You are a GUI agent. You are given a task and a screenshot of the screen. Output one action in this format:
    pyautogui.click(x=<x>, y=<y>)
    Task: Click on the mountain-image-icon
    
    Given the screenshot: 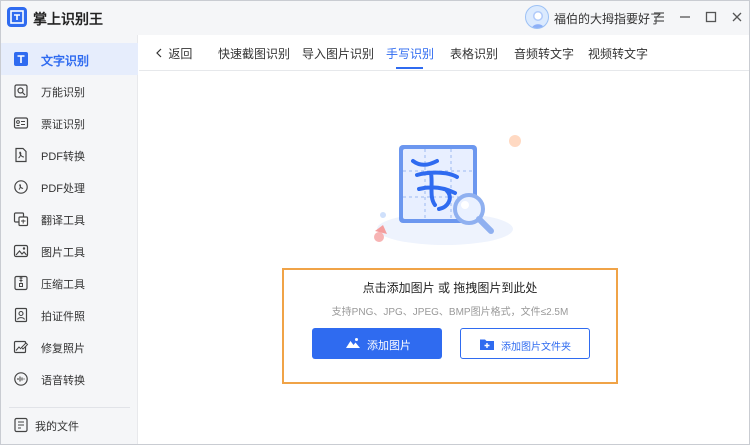 What is the action you would take?
    pyautogui.click(x=353, y=343)
    